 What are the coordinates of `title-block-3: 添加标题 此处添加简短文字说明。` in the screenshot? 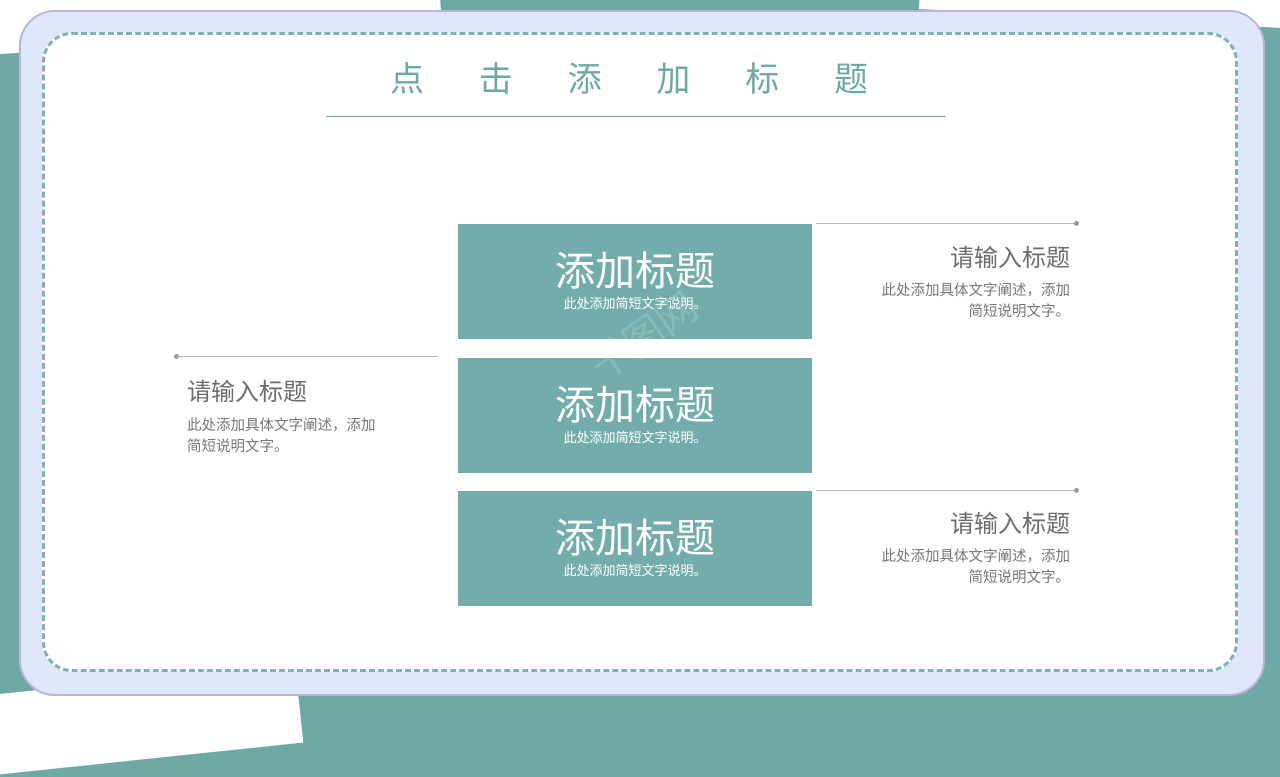 It's located at (635, 548).